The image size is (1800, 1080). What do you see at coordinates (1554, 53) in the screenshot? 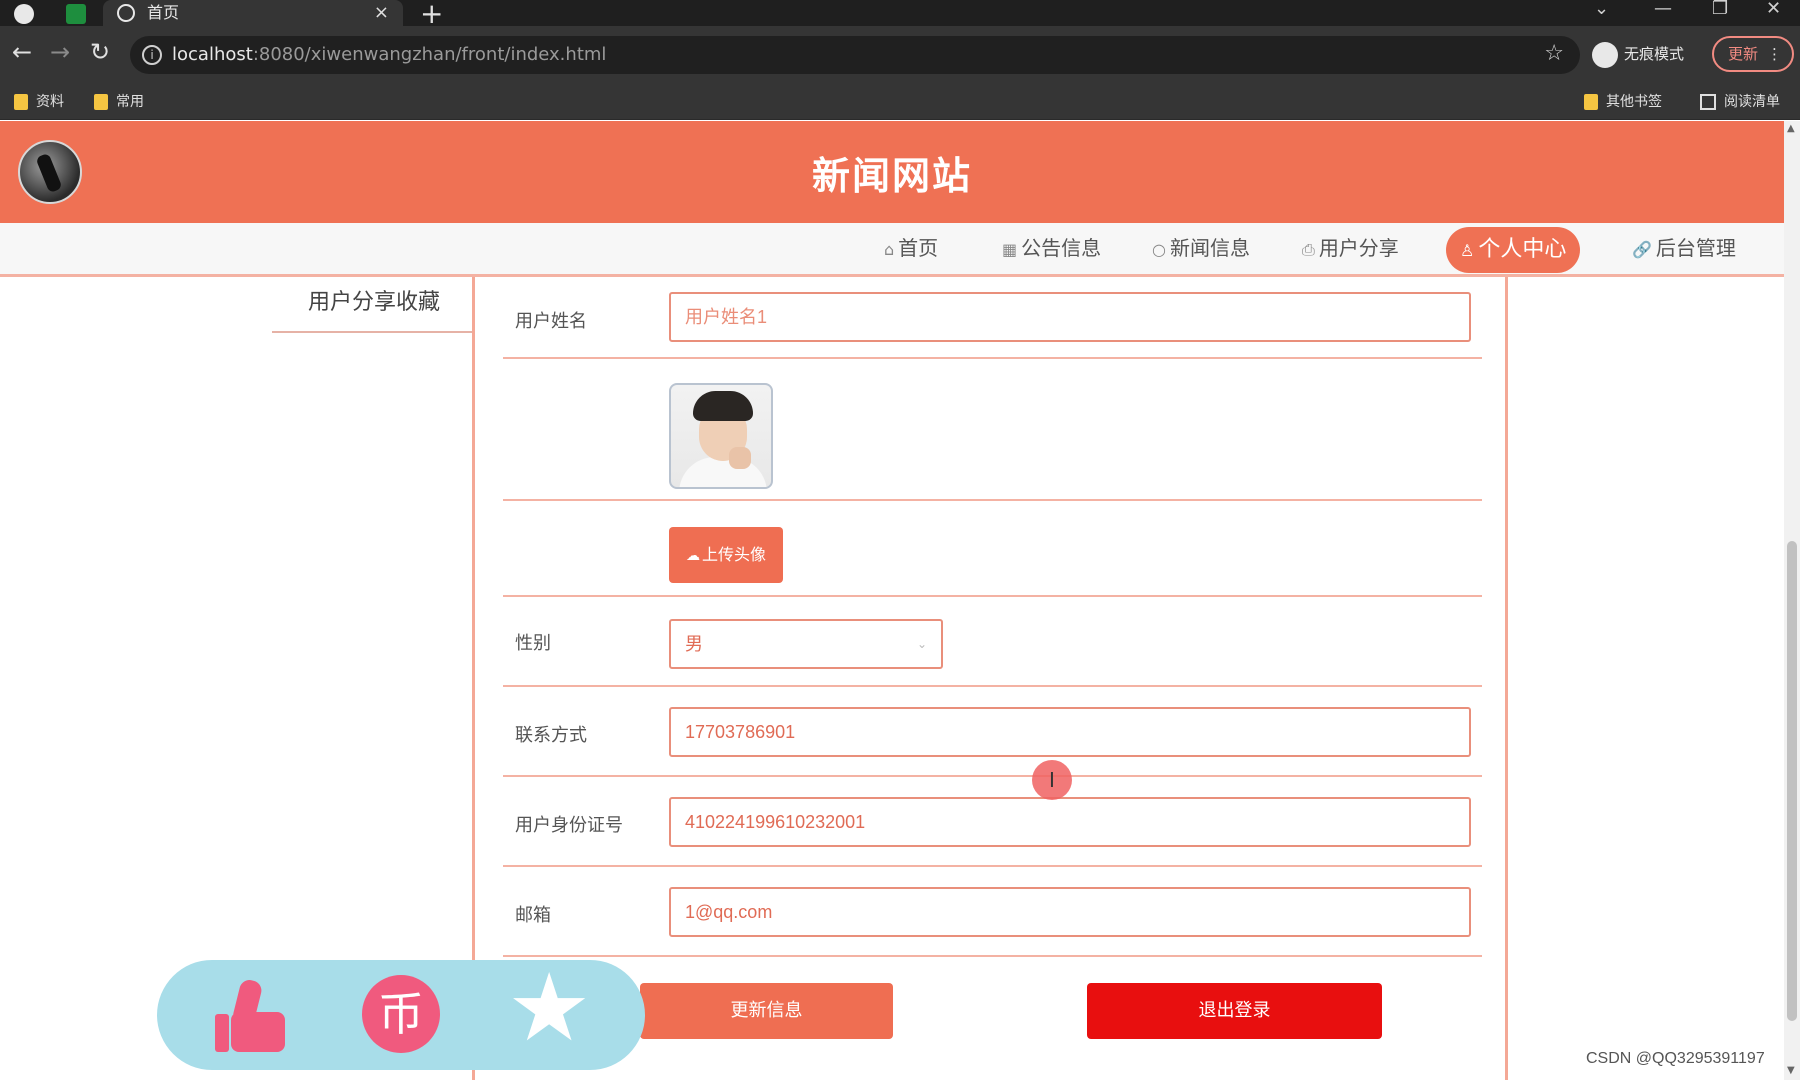
I see `bookmark-star-icon: ☆` at bounding box center [1554, 53].